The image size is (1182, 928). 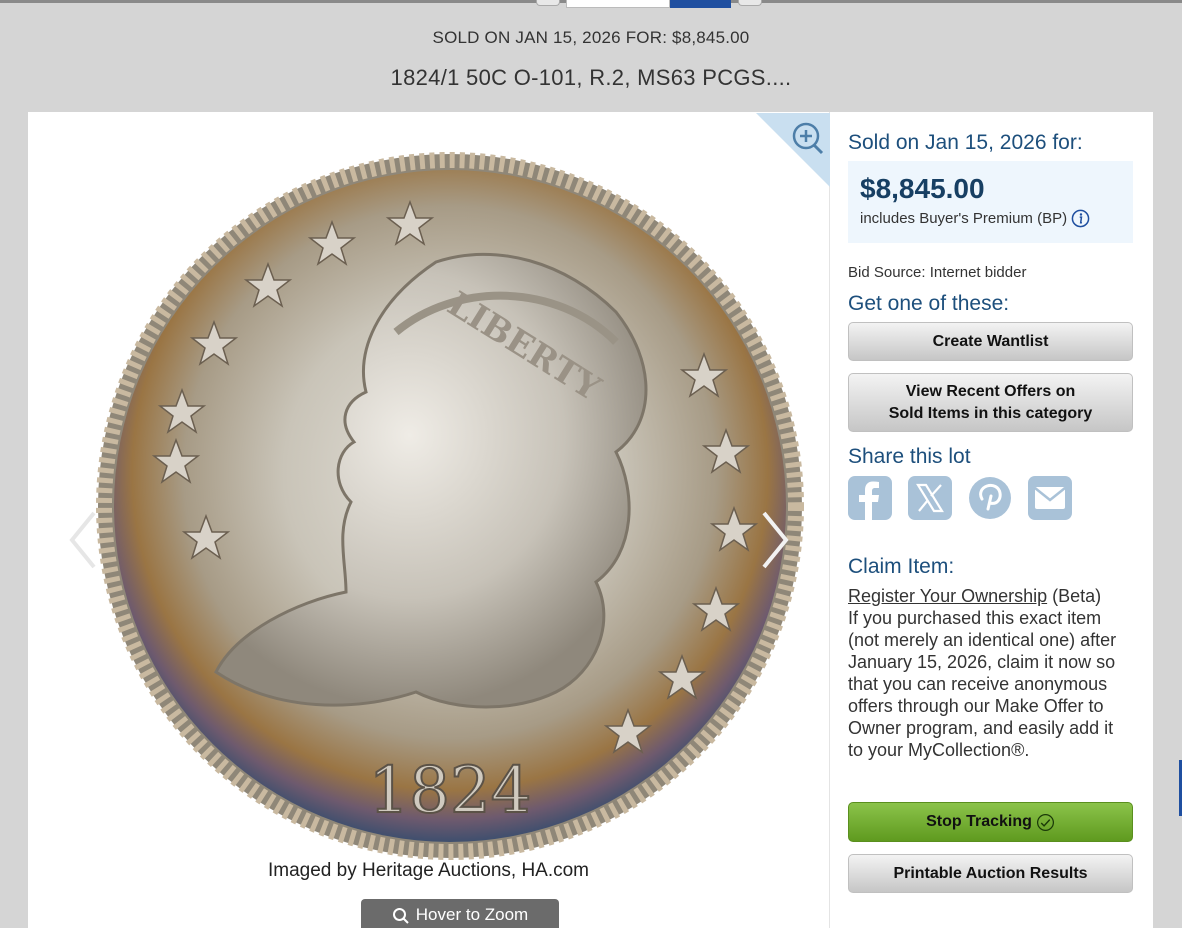 What do you see at coordinates (937, 272) in the screenshot?
I see `bid-source: Bid Source: Internet bidder` at bounding box center [937, 272].